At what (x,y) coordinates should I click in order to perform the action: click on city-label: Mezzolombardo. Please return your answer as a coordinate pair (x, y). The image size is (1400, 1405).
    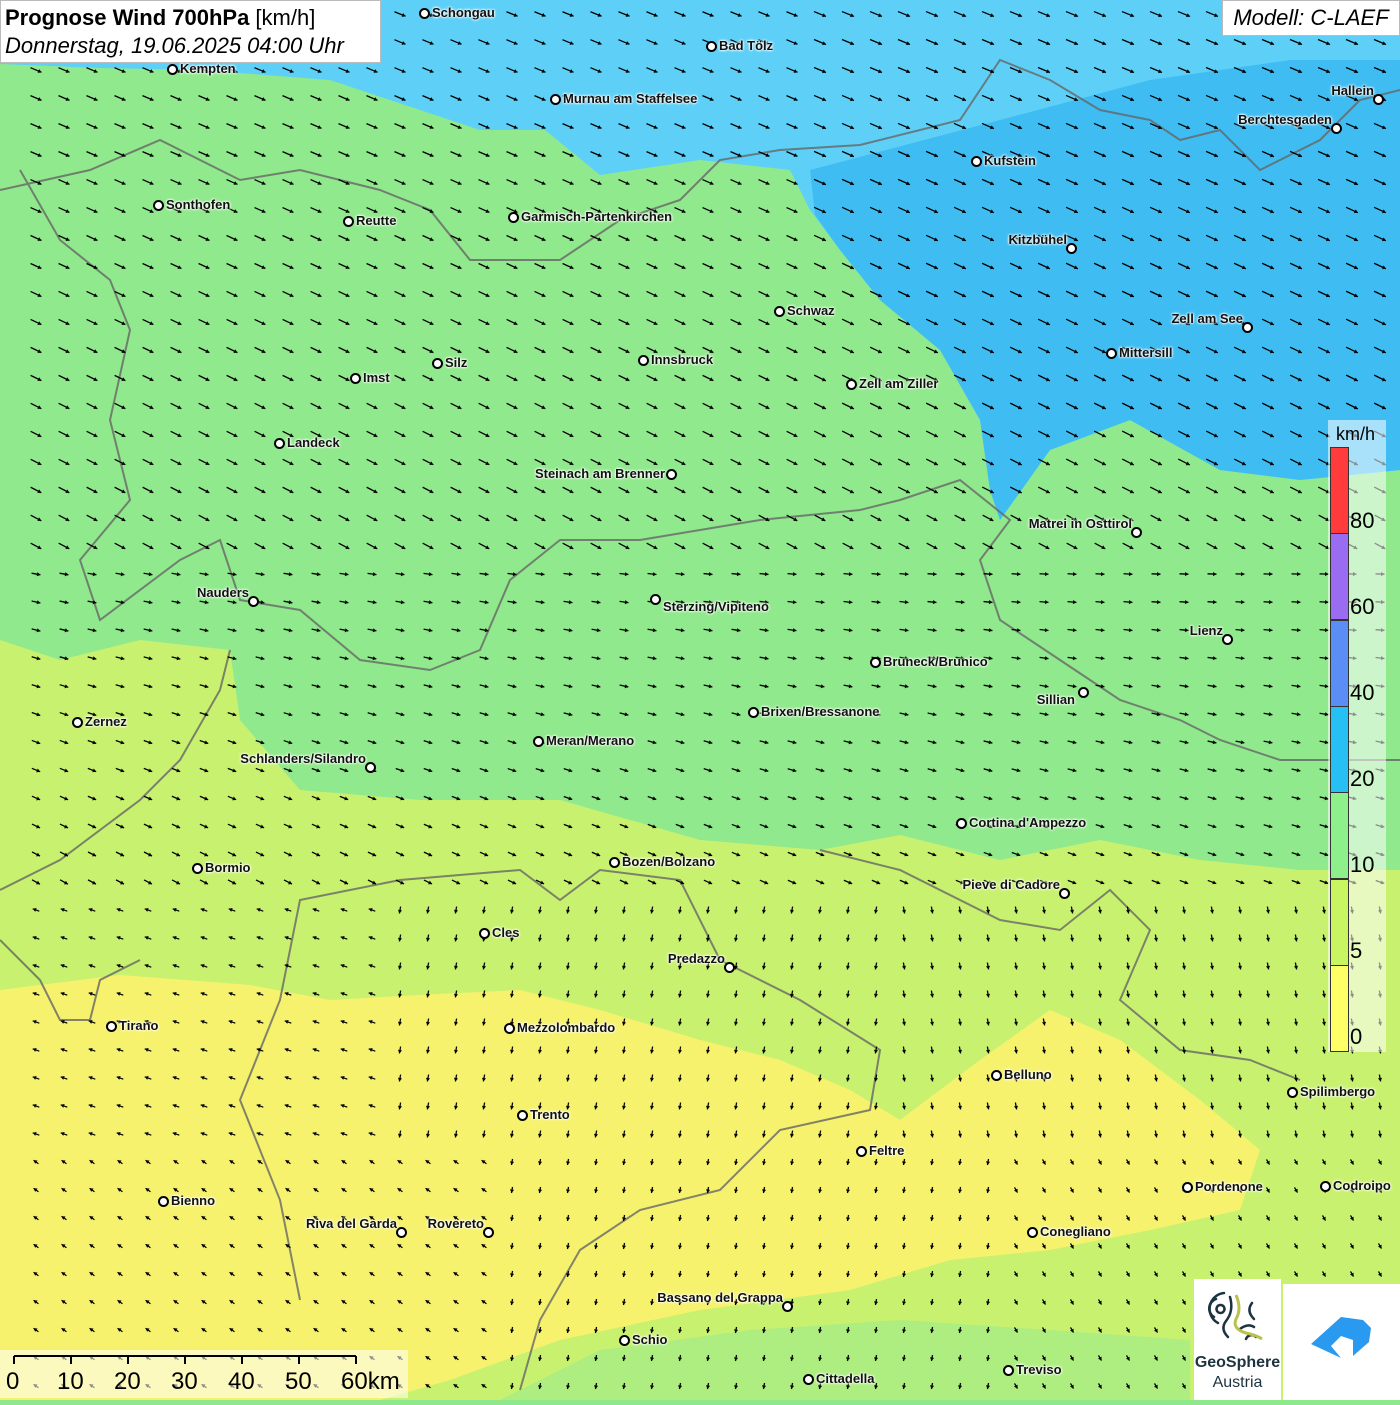
    Looking at the image, I should click on (566, 1027).